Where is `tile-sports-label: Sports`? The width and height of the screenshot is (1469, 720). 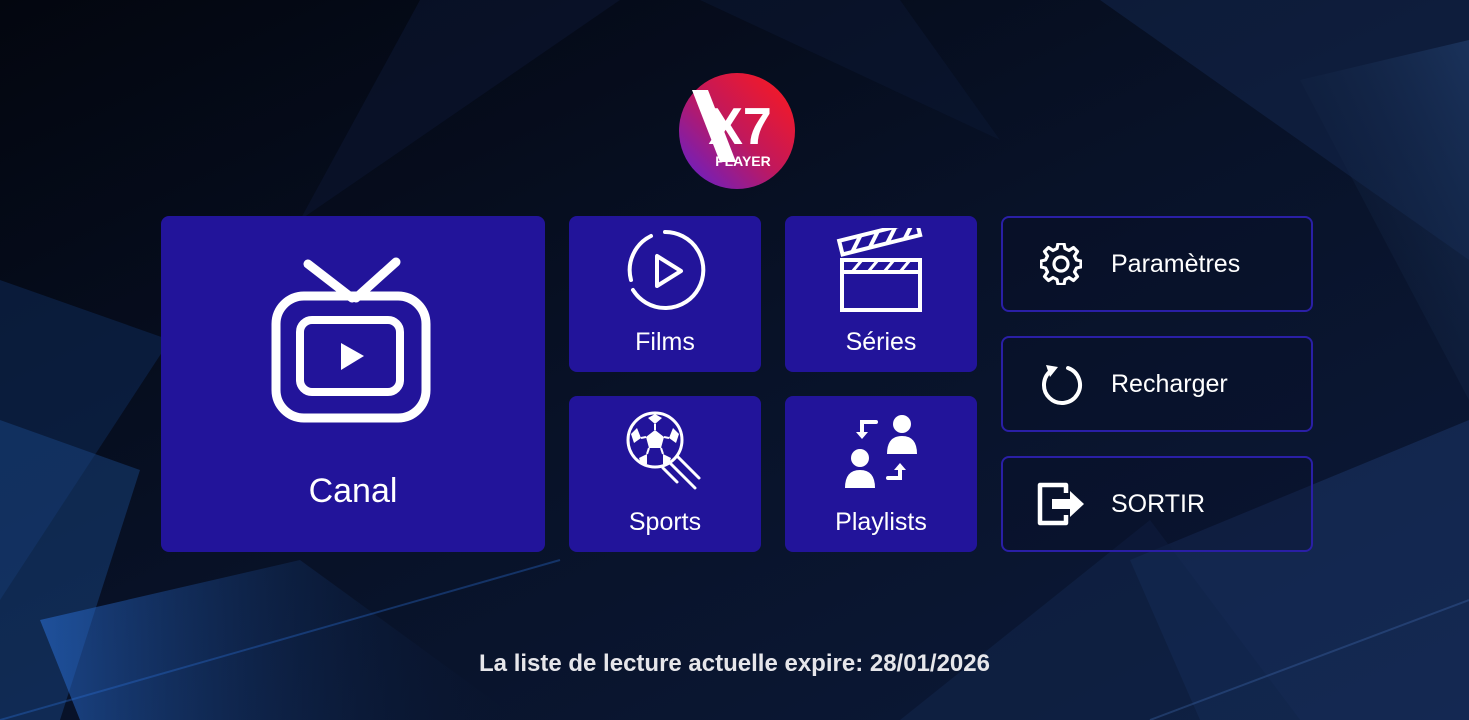
tile-sports-label: Sports is located at coordinates (665, 522).